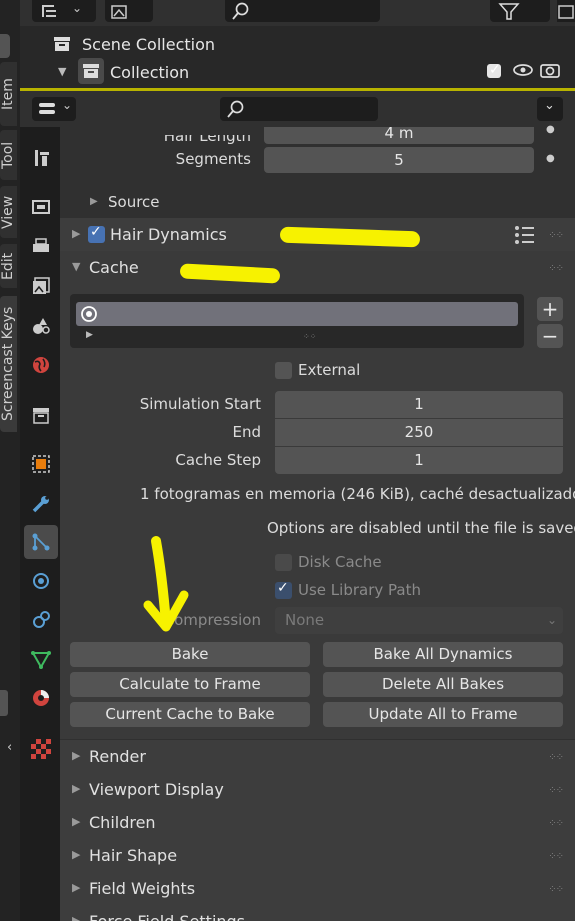  Describe the element at coordinates (94, 201) in the screenshot. I see `source-expand-icon: ▶` at that location.